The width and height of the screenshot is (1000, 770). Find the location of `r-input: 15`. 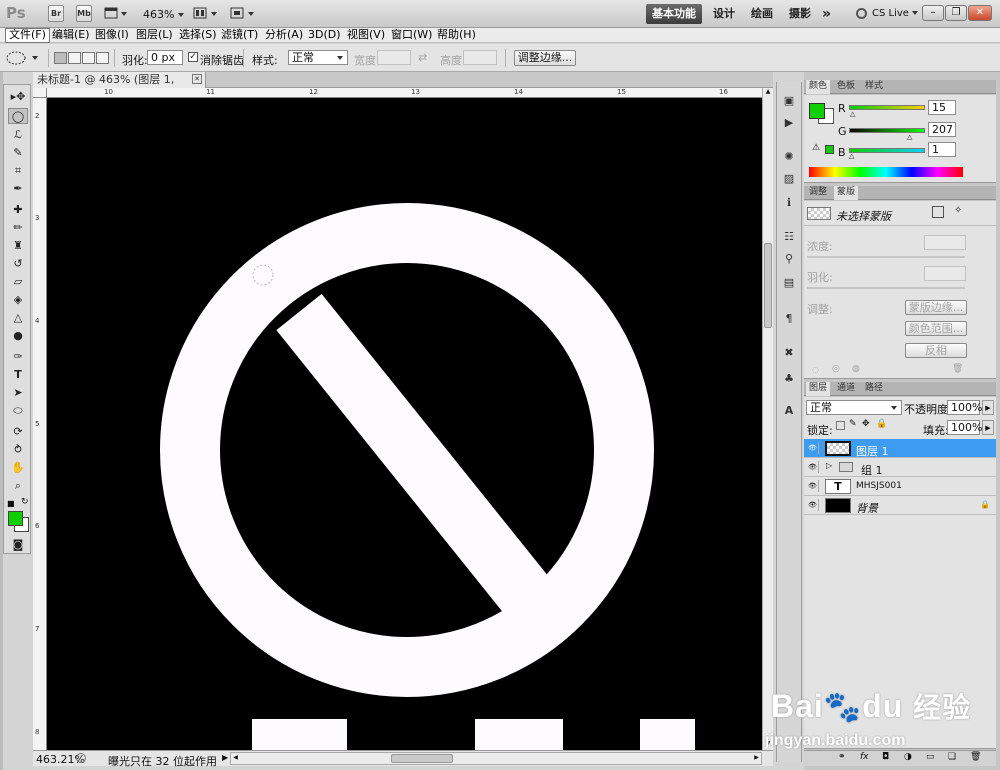

r-input: 15 is located at coordinates (942, 107).